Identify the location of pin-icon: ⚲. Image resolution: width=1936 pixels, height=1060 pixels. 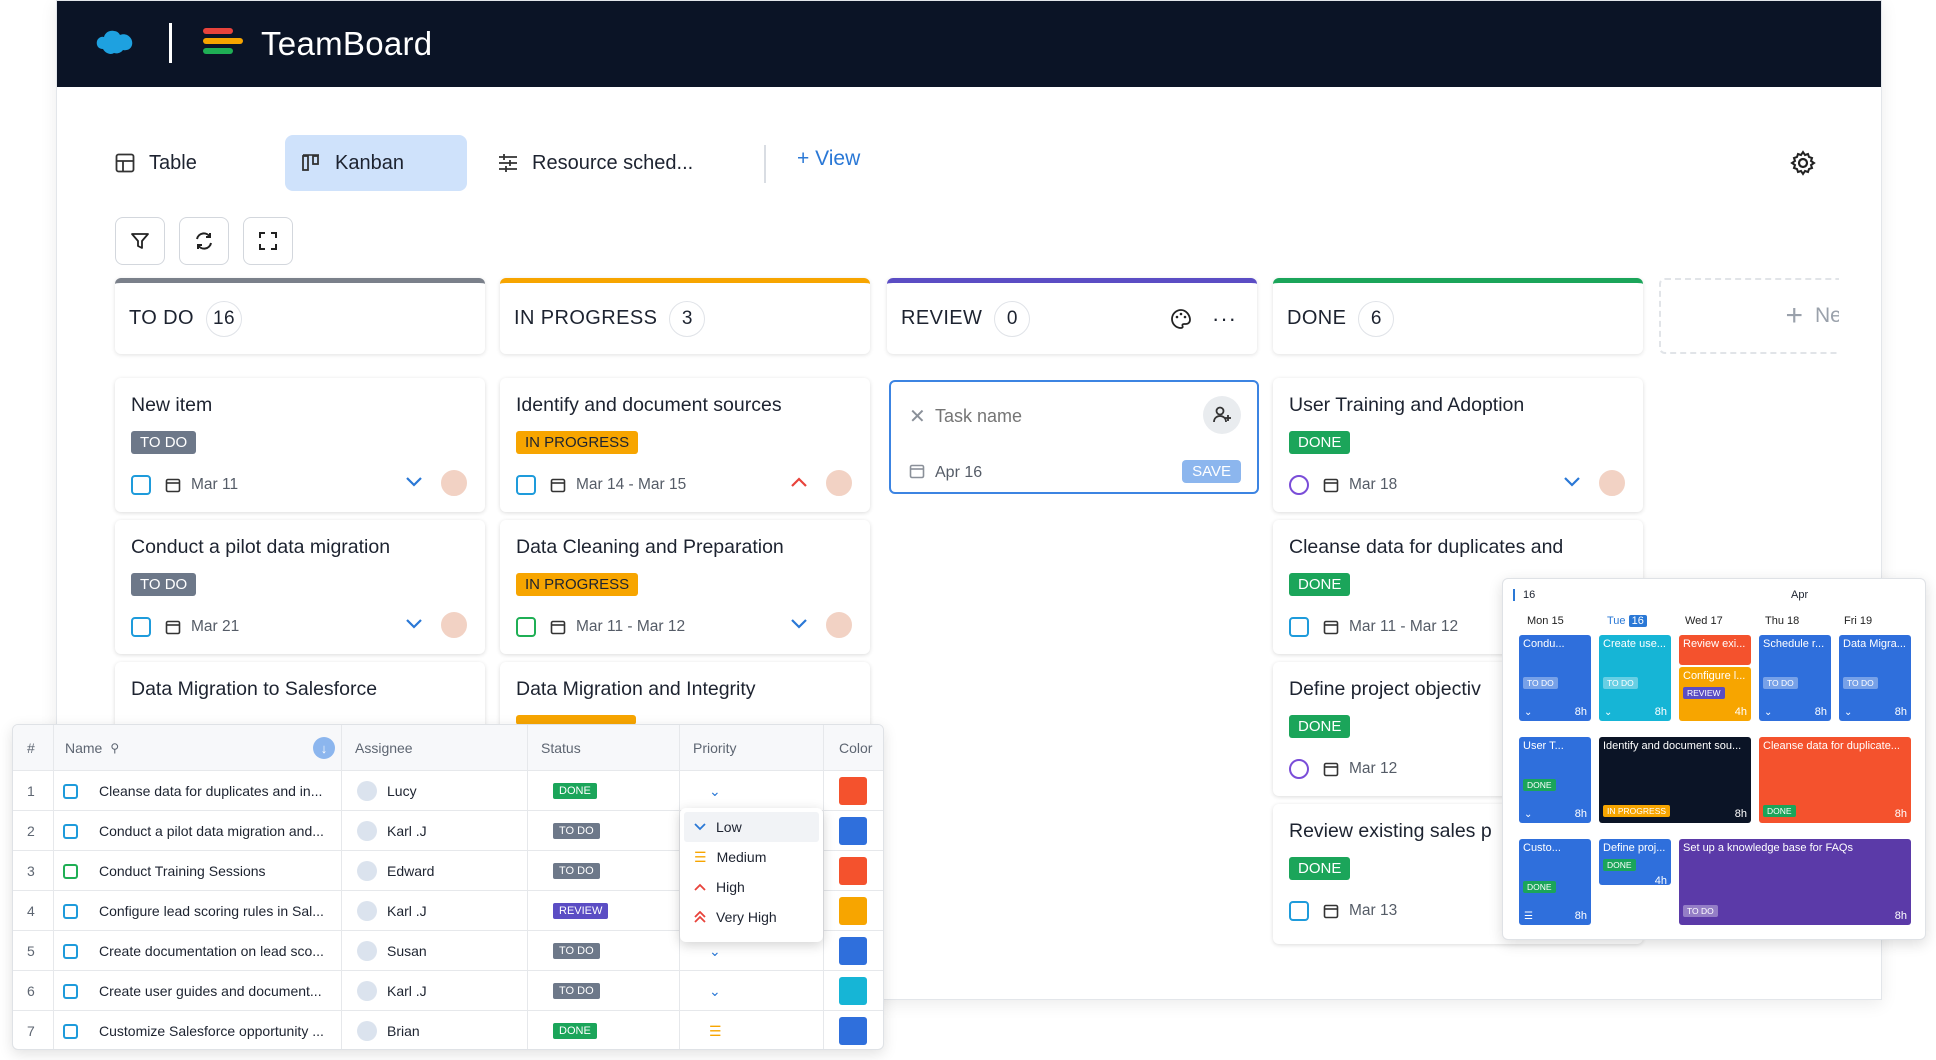
(114, 748).